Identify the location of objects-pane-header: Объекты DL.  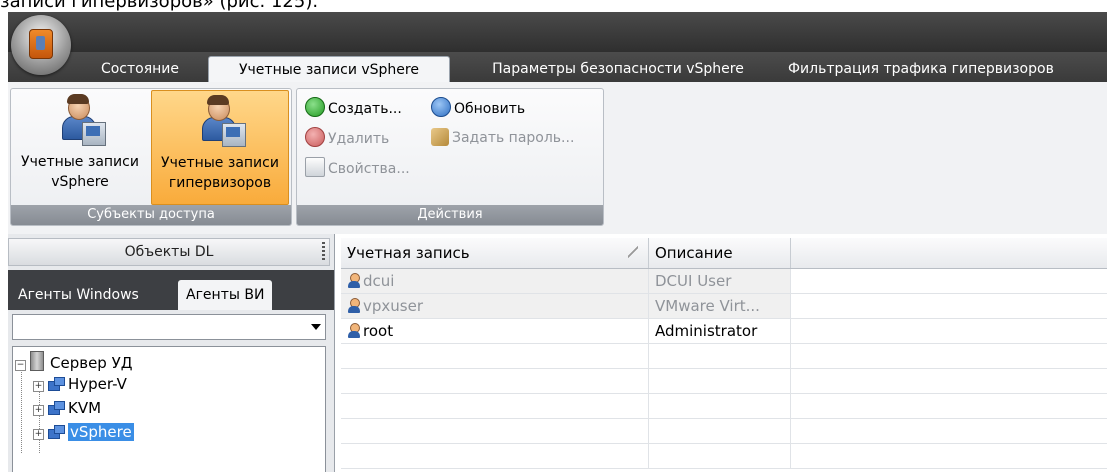
(169, 252).